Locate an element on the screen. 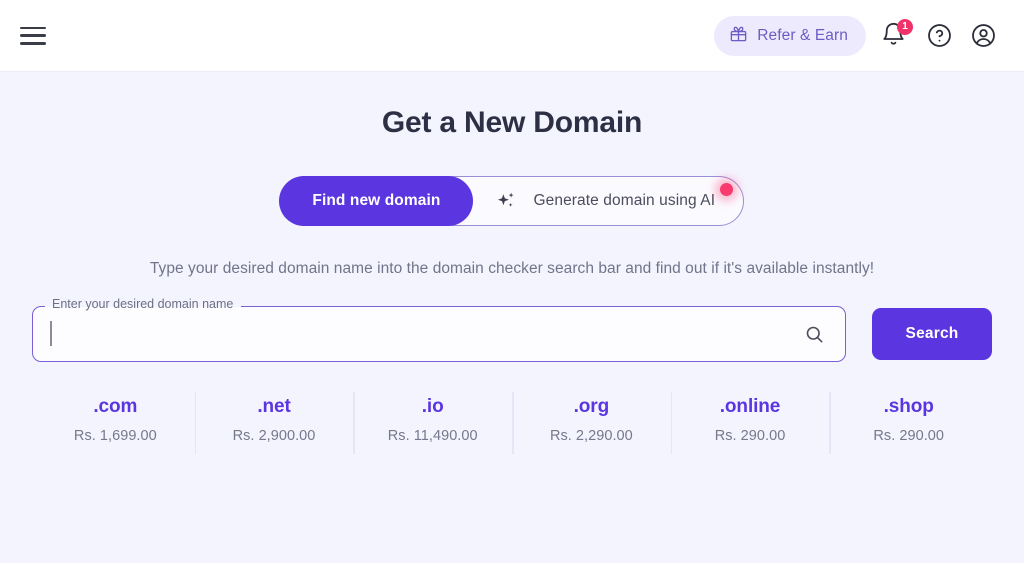 This screenshot has width=1024, height=563. hamburger-menu-icon is located at coordinates (33, 36).